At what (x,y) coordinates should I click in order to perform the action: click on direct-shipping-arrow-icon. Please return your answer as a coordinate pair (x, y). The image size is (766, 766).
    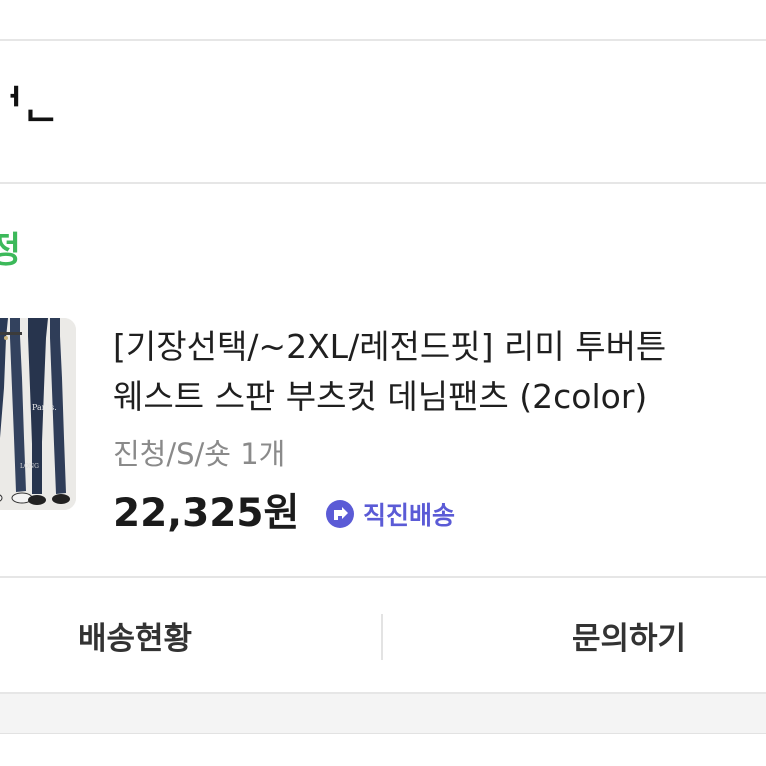
    Looking at the image, I should click on (340, 514).